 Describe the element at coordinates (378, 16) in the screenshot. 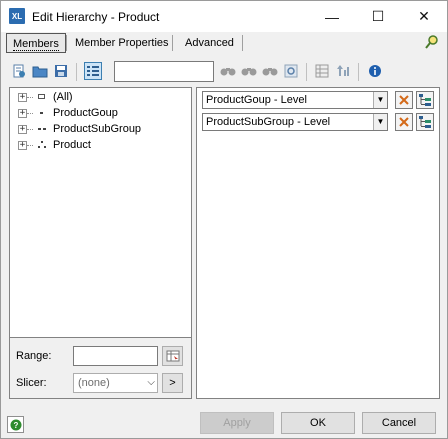

I see `maximize-button: ☐` at that location.